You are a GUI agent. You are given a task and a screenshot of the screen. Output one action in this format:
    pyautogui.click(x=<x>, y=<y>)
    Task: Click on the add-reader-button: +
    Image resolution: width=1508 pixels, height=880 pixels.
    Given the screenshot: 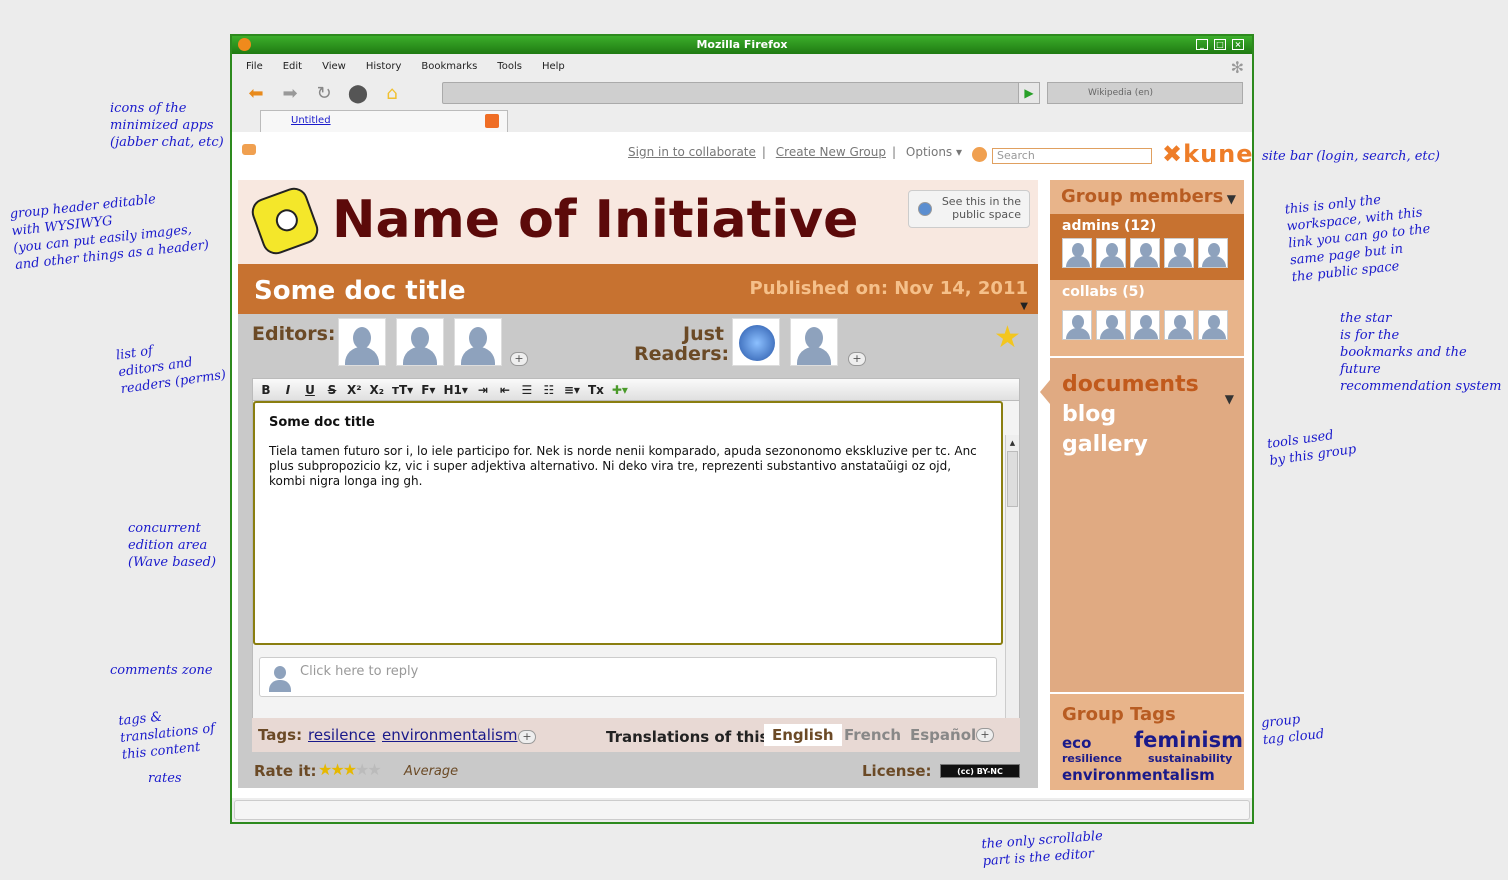 What is the action you would take?
    pyautogui.click(x=857, y=359)
    